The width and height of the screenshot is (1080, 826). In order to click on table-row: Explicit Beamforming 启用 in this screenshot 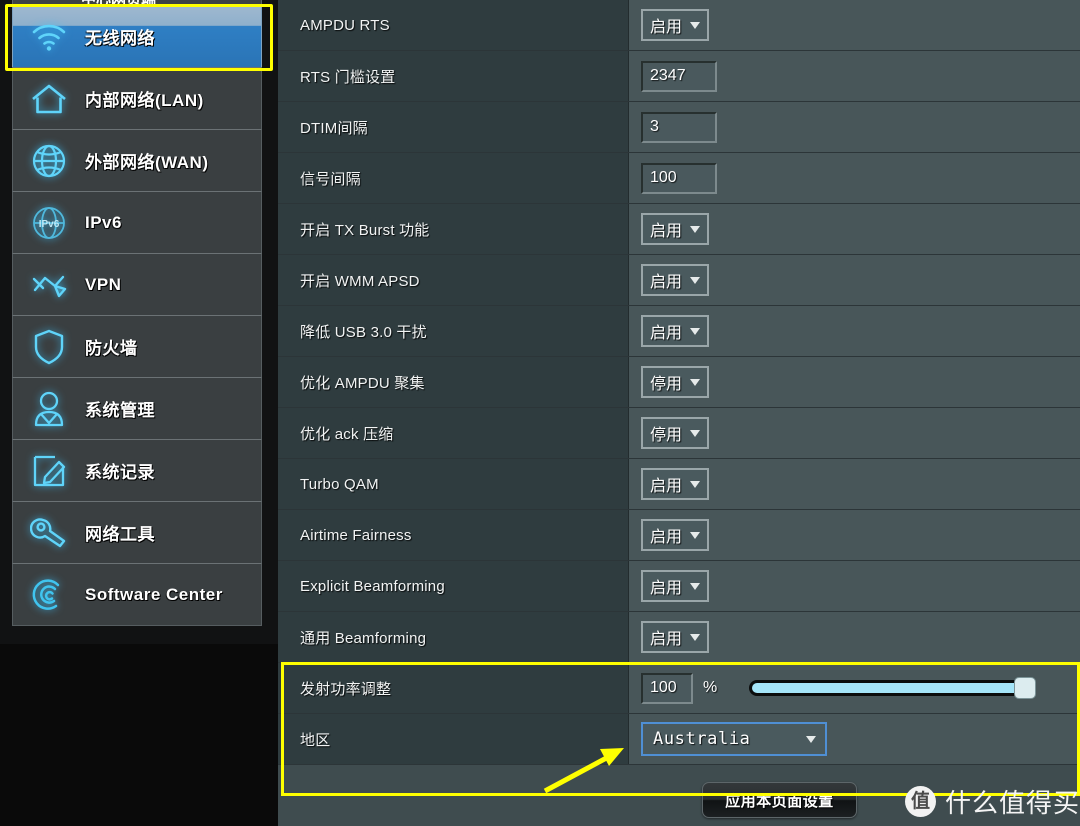, I will do `click(679, 586)`.